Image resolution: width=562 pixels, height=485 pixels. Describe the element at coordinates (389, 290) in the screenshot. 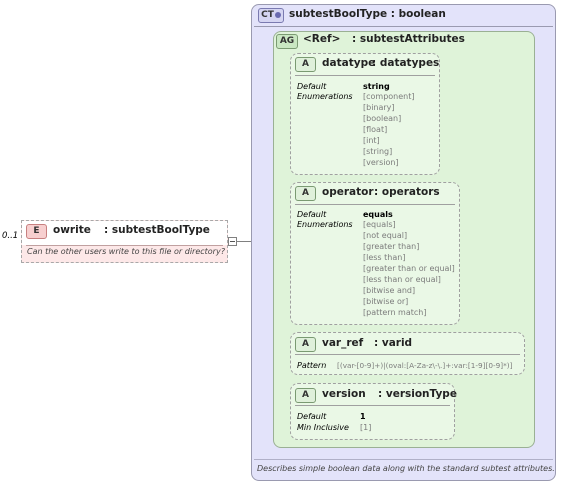

I see `enum-item: [bitwise and]` at that location.